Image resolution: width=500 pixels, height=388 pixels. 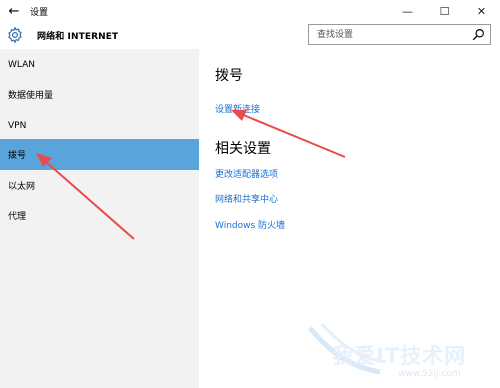 I want to click on sidebar-item-proxy: 代理, so click(x=99, y=215).